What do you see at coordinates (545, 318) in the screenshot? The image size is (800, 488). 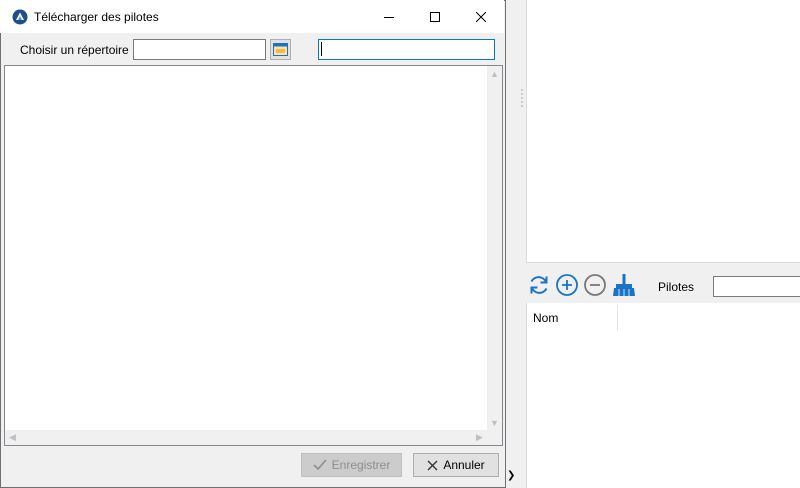 I see `column-header-nom: Nom` at bounding box center [545, 318].